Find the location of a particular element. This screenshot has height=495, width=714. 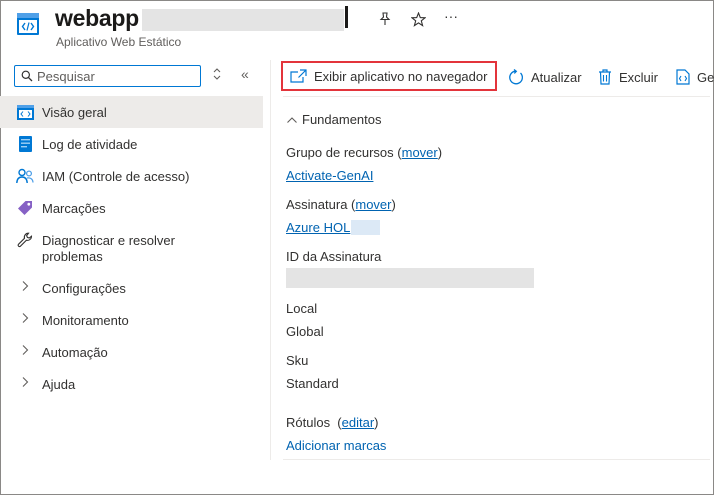

sidebar-item-iam: IAM (Controle de acesso) is located at coordinates (131, 176).